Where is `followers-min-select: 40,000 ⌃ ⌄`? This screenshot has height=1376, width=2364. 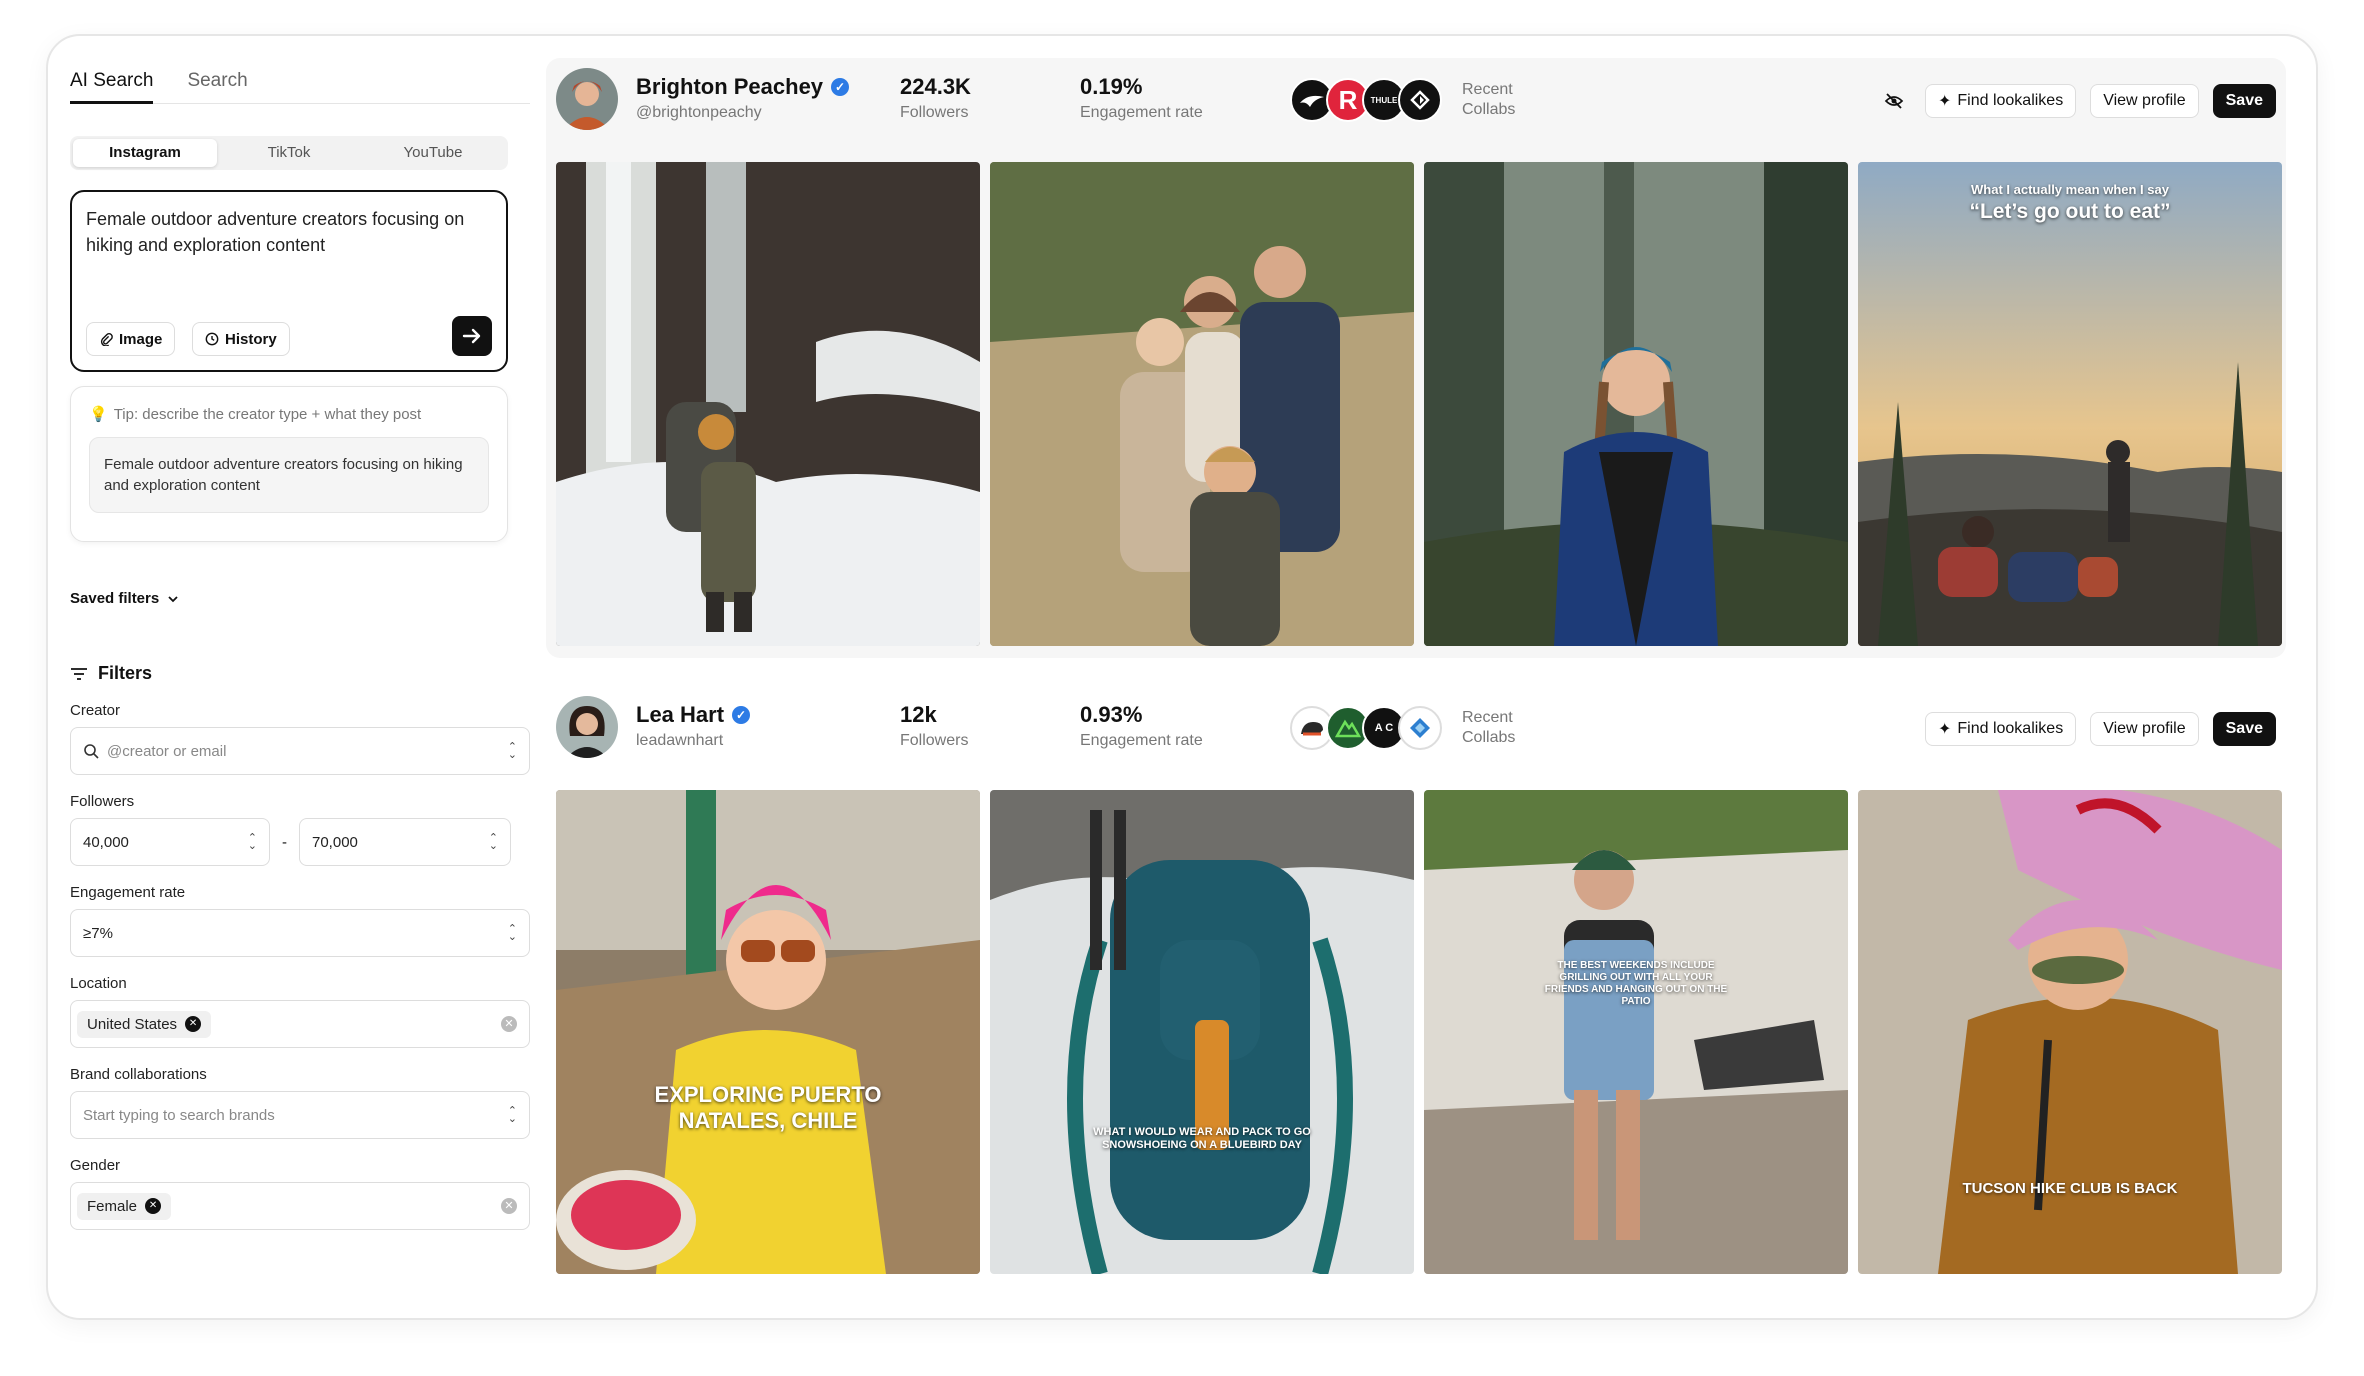 followers-min-select: 40,000 ⌃ ⌄ is located at coordinates (170, 842).